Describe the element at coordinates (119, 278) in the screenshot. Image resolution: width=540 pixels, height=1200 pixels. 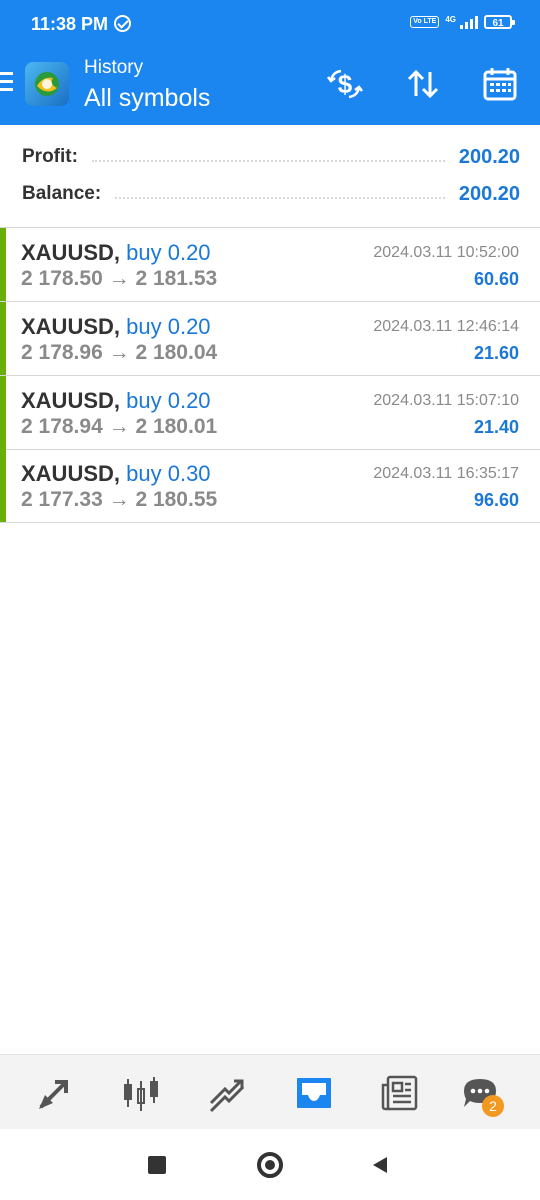
I see `trade-prices: 2 178.50 → 2 181.53` at that location.